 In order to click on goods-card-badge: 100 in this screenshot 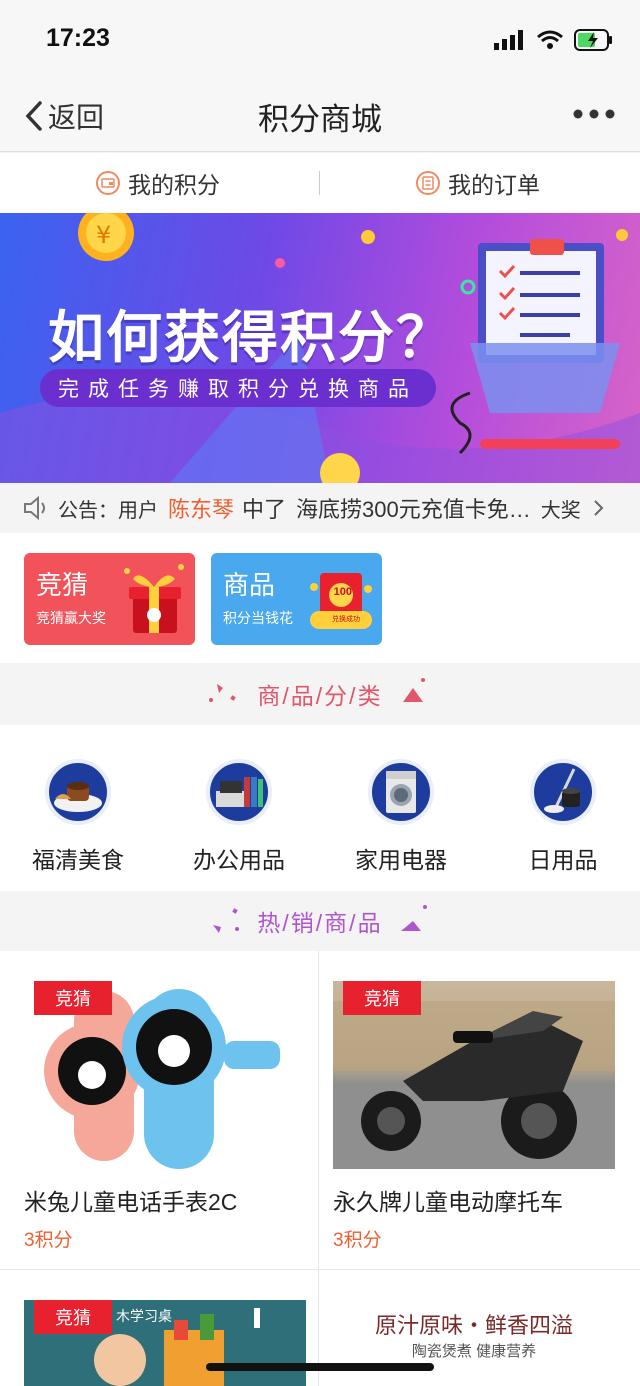, I will do `click(342, 592)`.